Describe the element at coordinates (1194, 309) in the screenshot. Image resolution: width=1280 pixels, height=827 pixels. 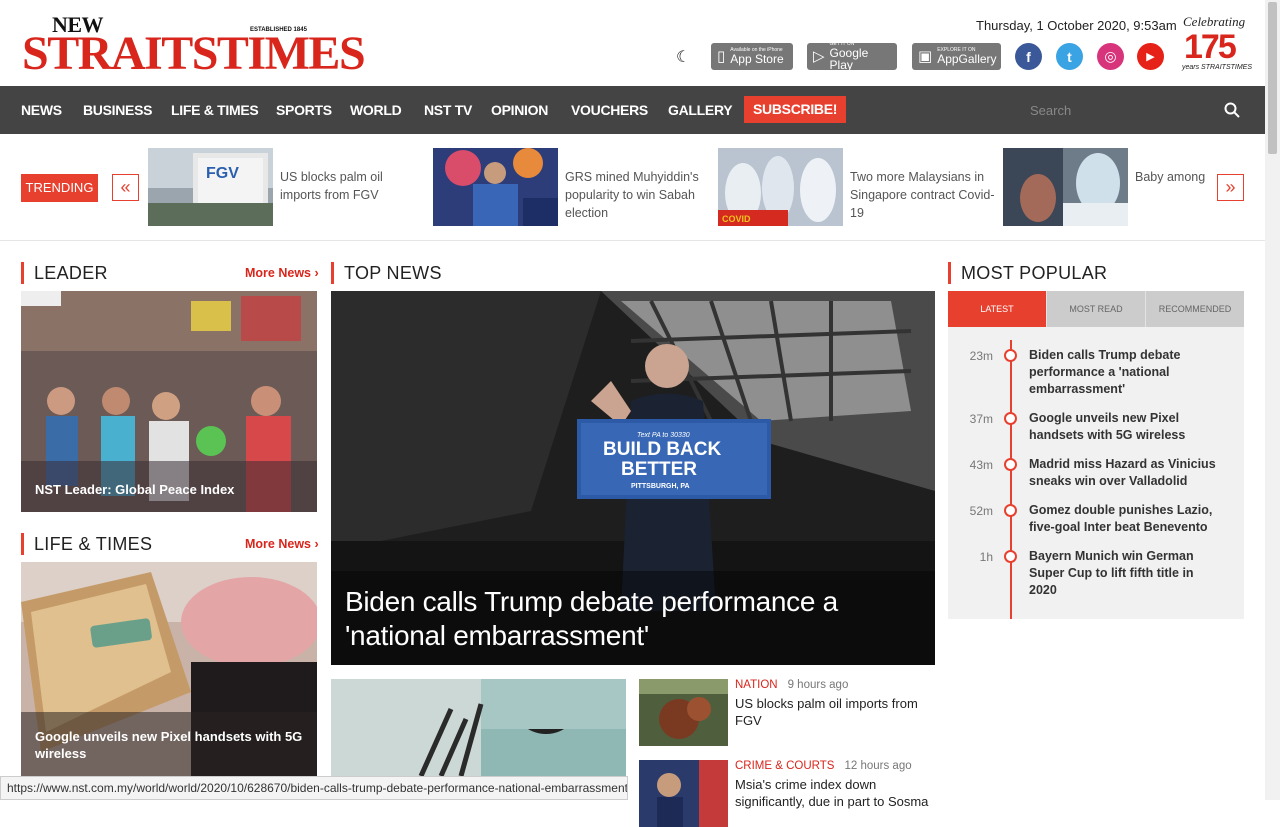
I see `tab-recommended: RECOMMENDED` at that location.